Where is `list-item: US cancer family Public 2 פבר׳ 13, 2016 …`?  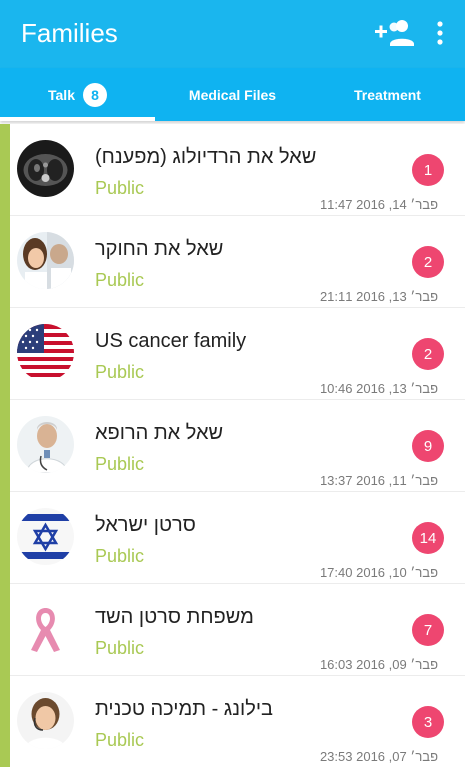 list-item: US cancer family Public 2 פבר׳ 13, 2016 … is located at coordinates (232, 354).